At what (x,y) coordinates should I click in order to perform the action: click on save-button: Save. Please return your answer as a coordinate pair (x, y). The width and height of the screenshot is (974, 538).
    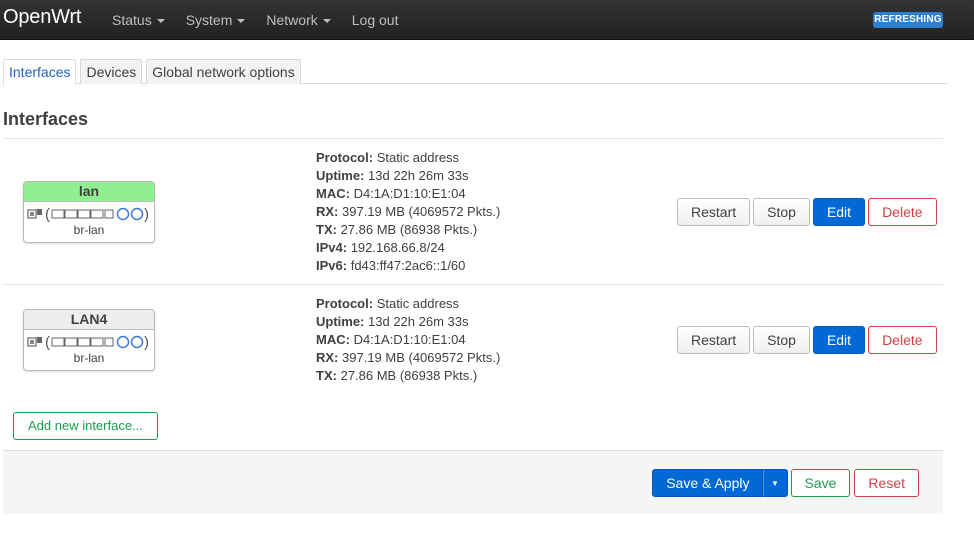
    Looking at the image, I should click on (820, 483).